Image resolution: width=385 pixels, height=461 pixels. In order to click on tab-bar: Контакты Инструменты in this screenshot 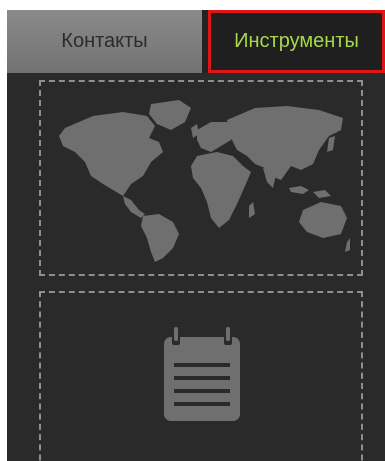, I will do `click(196, 41)`.